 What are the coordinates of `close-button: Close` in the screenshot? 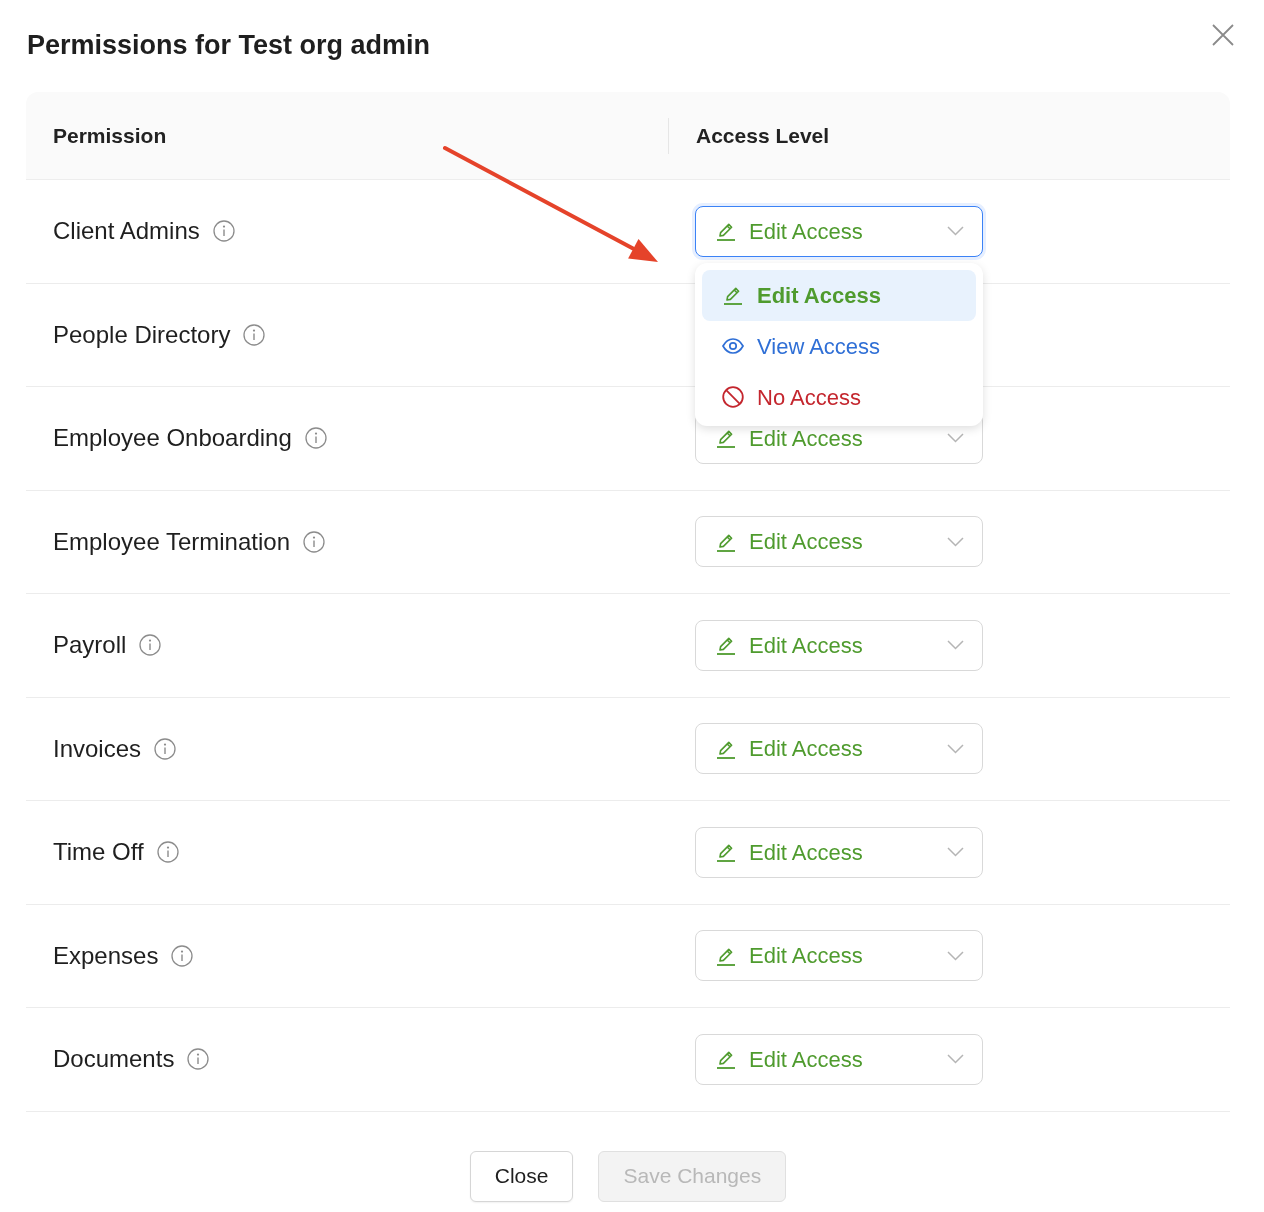 It's located at (521, 1176).